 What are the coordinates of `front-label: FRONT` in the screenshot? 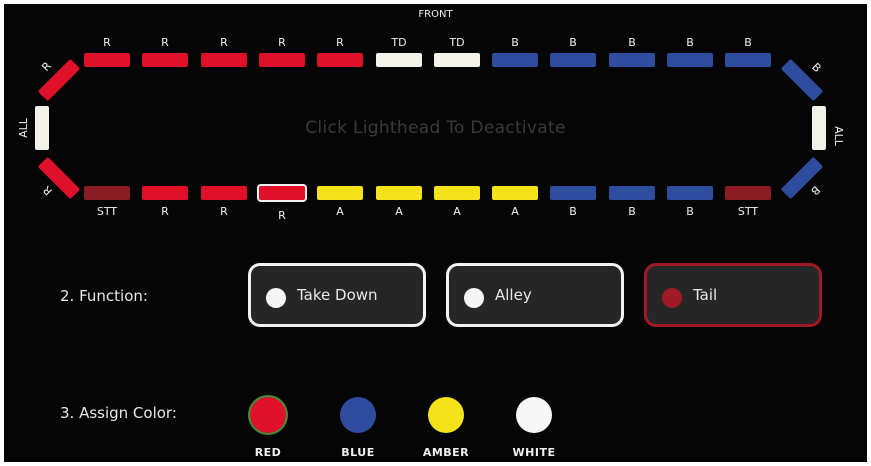 It's located at (435, 14).